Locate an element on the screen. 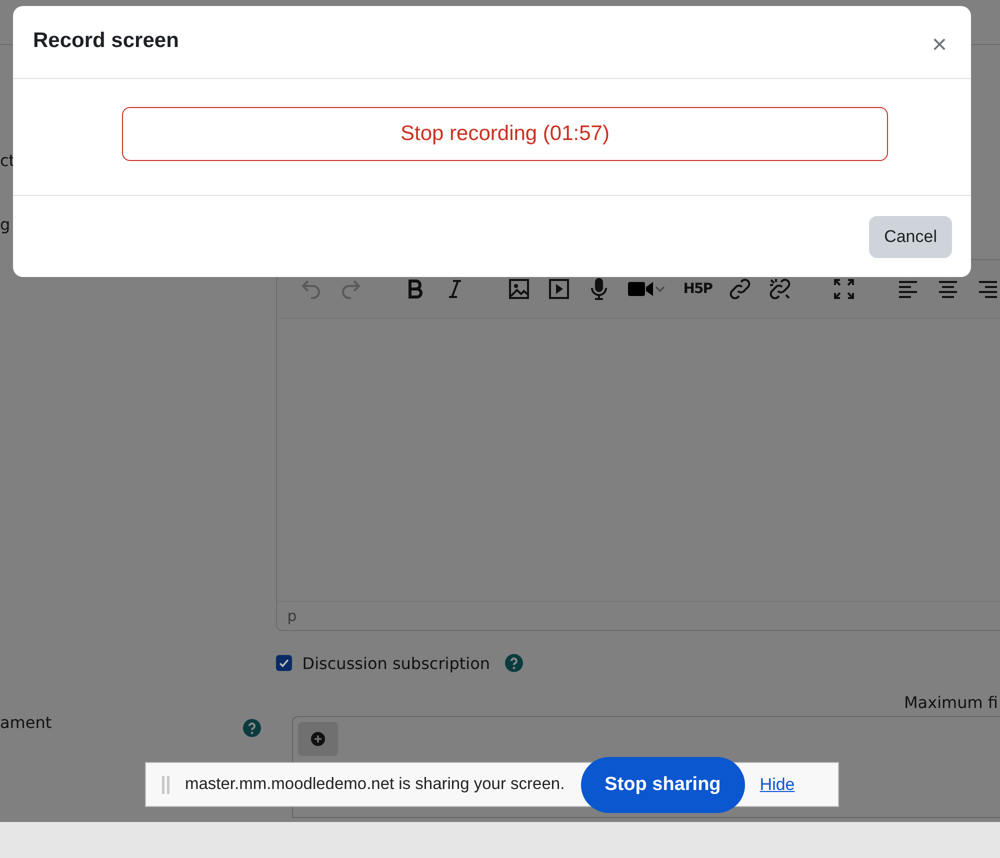 This screenshot has height=858, width=1000. cancel-button: Cancel is located at coordinates (910, 237).